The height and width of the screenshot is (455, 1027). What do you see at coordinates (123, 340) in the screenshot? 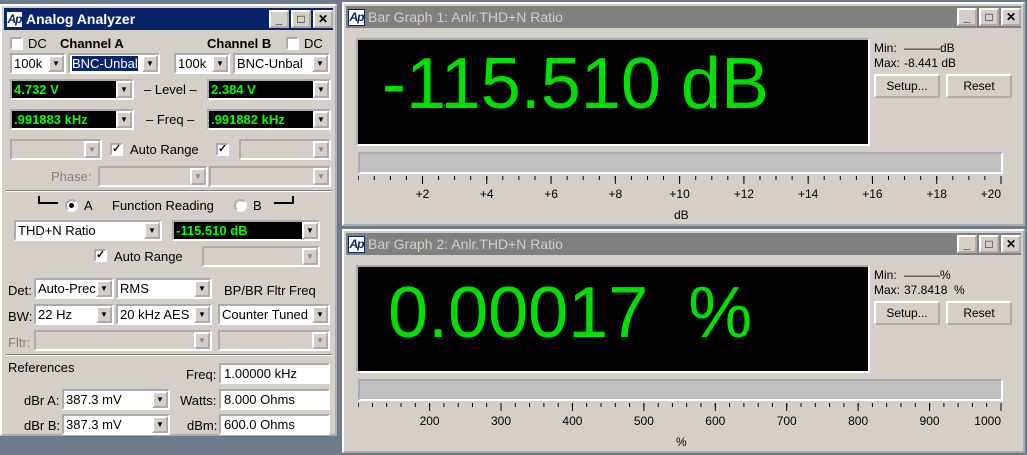
I see `filter-select: ▼` at bounding box center [123, 340].